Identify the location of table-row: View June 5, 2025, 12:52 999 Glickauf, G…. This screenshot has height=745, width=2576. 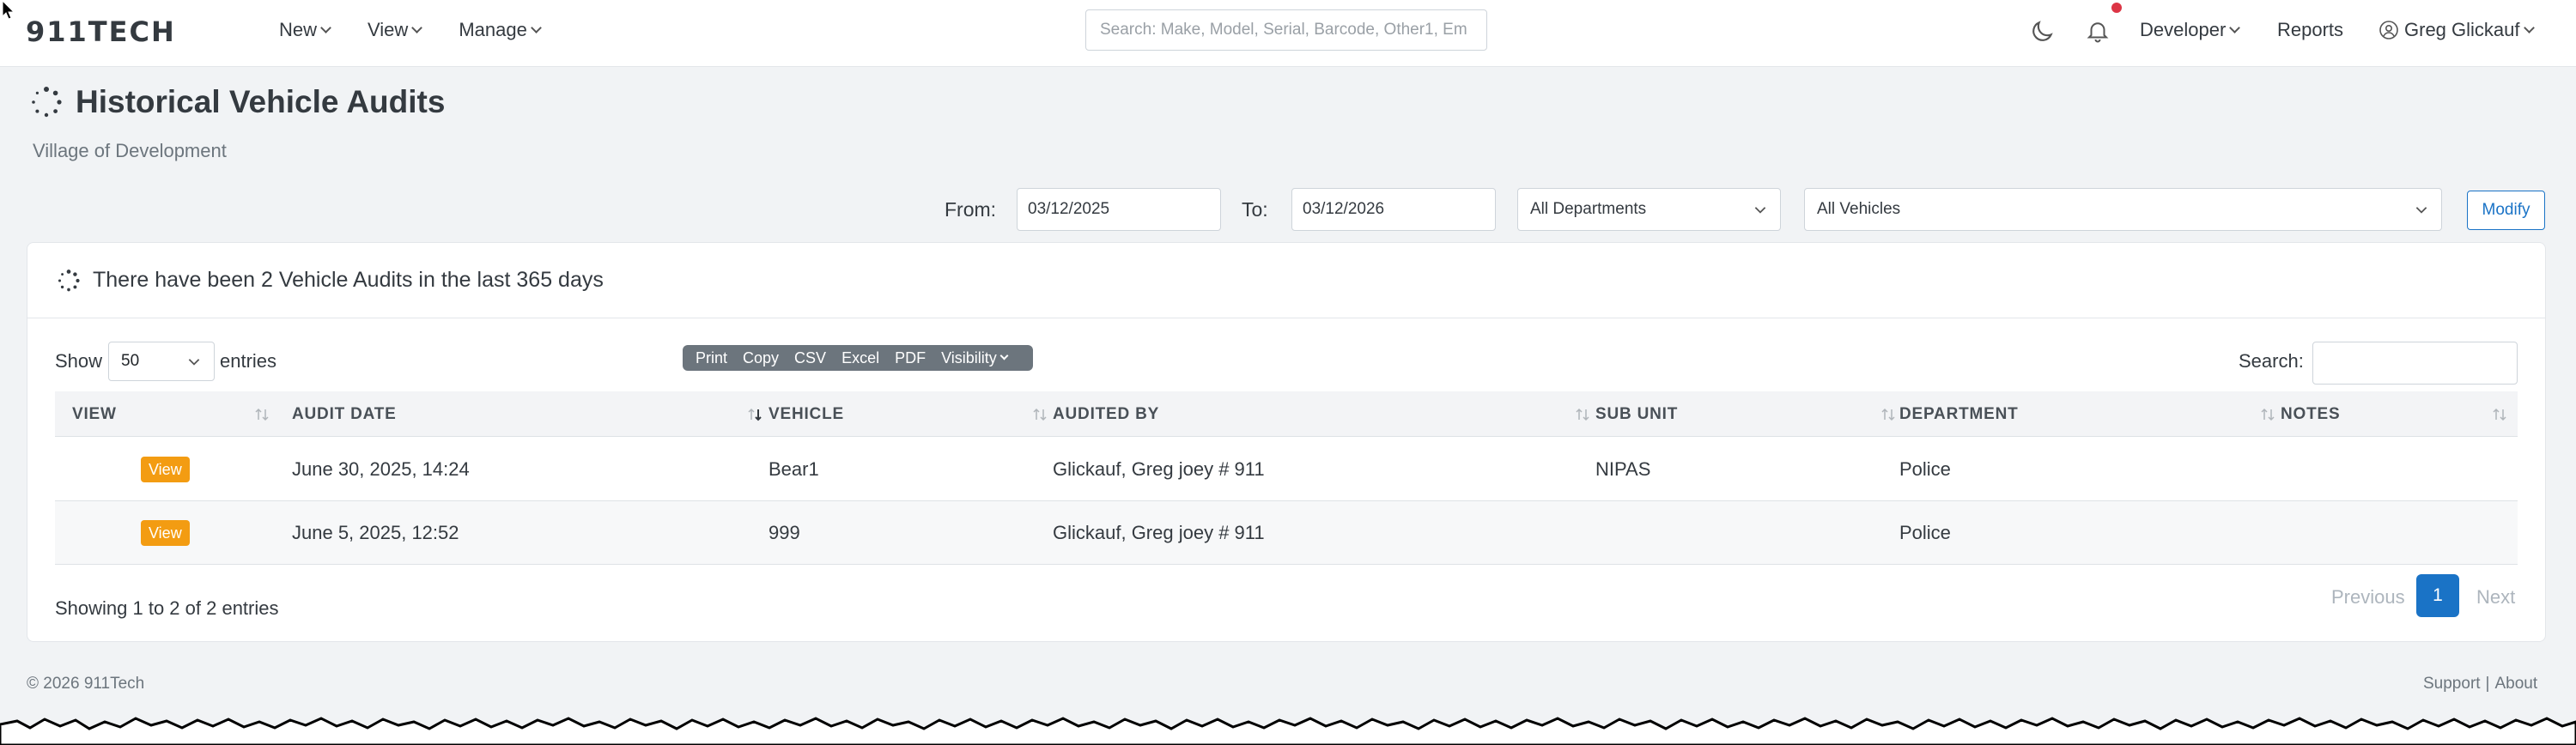
(1287, 533).